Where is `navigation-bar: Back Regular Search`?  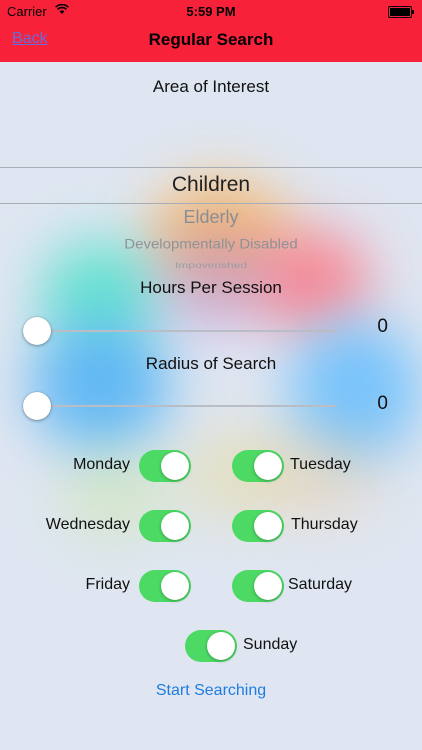 navigation-bar: Back Regular Search is located at coordinates (211, 42).